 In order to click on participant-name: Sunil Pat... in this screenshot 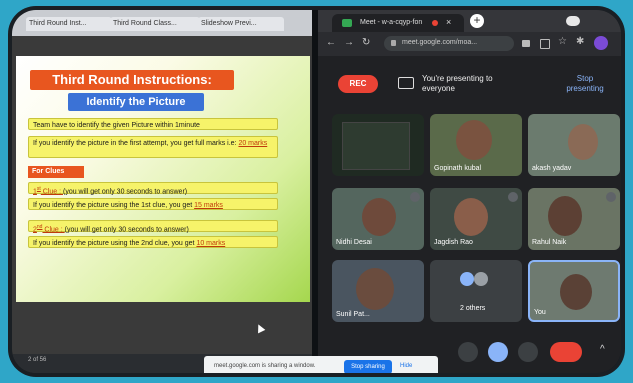, I will do `click(353, 314)`.